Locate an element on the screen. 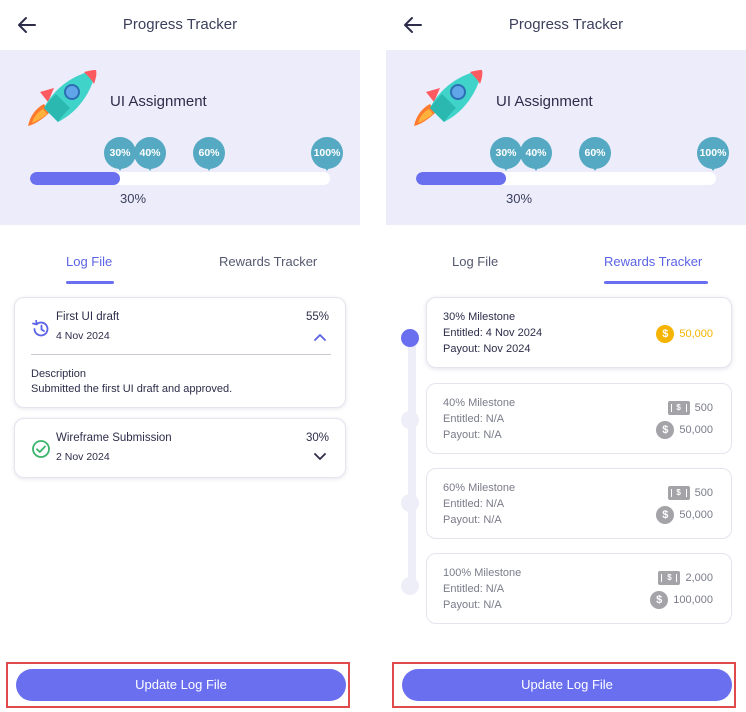 This screenshot has height=712, width=746. coin-amount: 100,000 is located at coordinates (693, 600).